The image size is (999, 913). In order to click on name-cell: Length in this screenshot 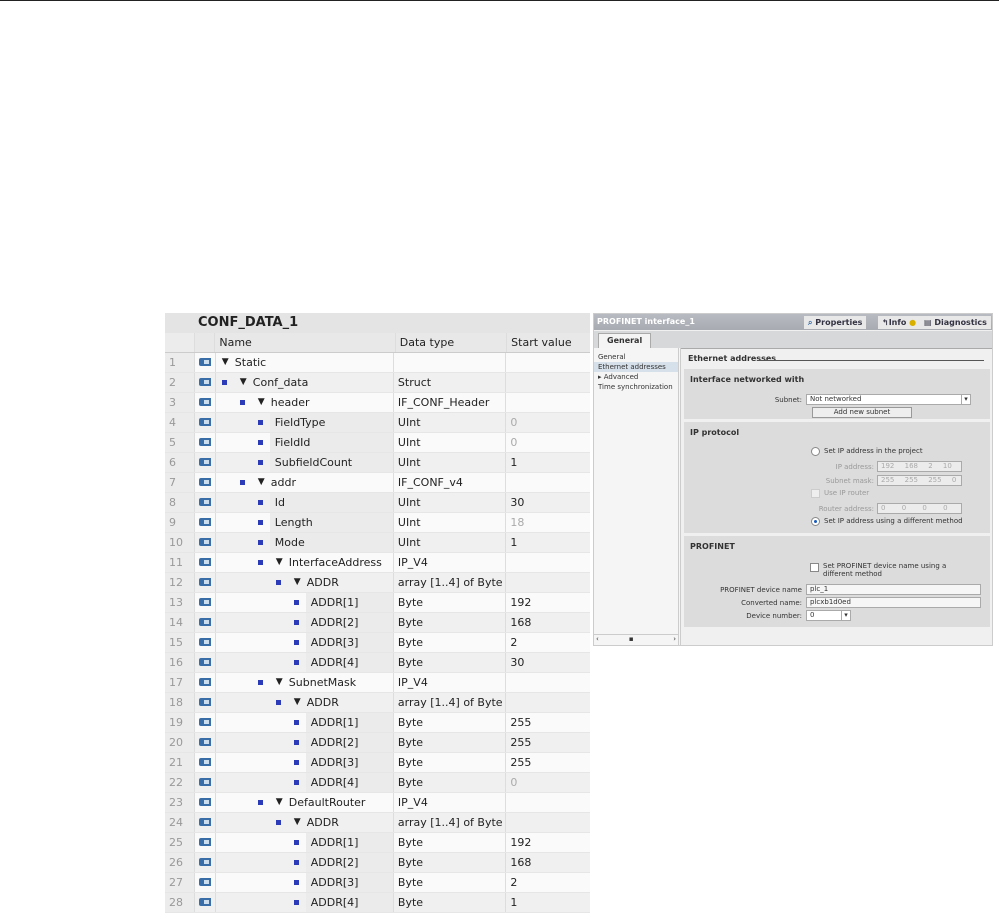, I will do `click(305, 522)`.